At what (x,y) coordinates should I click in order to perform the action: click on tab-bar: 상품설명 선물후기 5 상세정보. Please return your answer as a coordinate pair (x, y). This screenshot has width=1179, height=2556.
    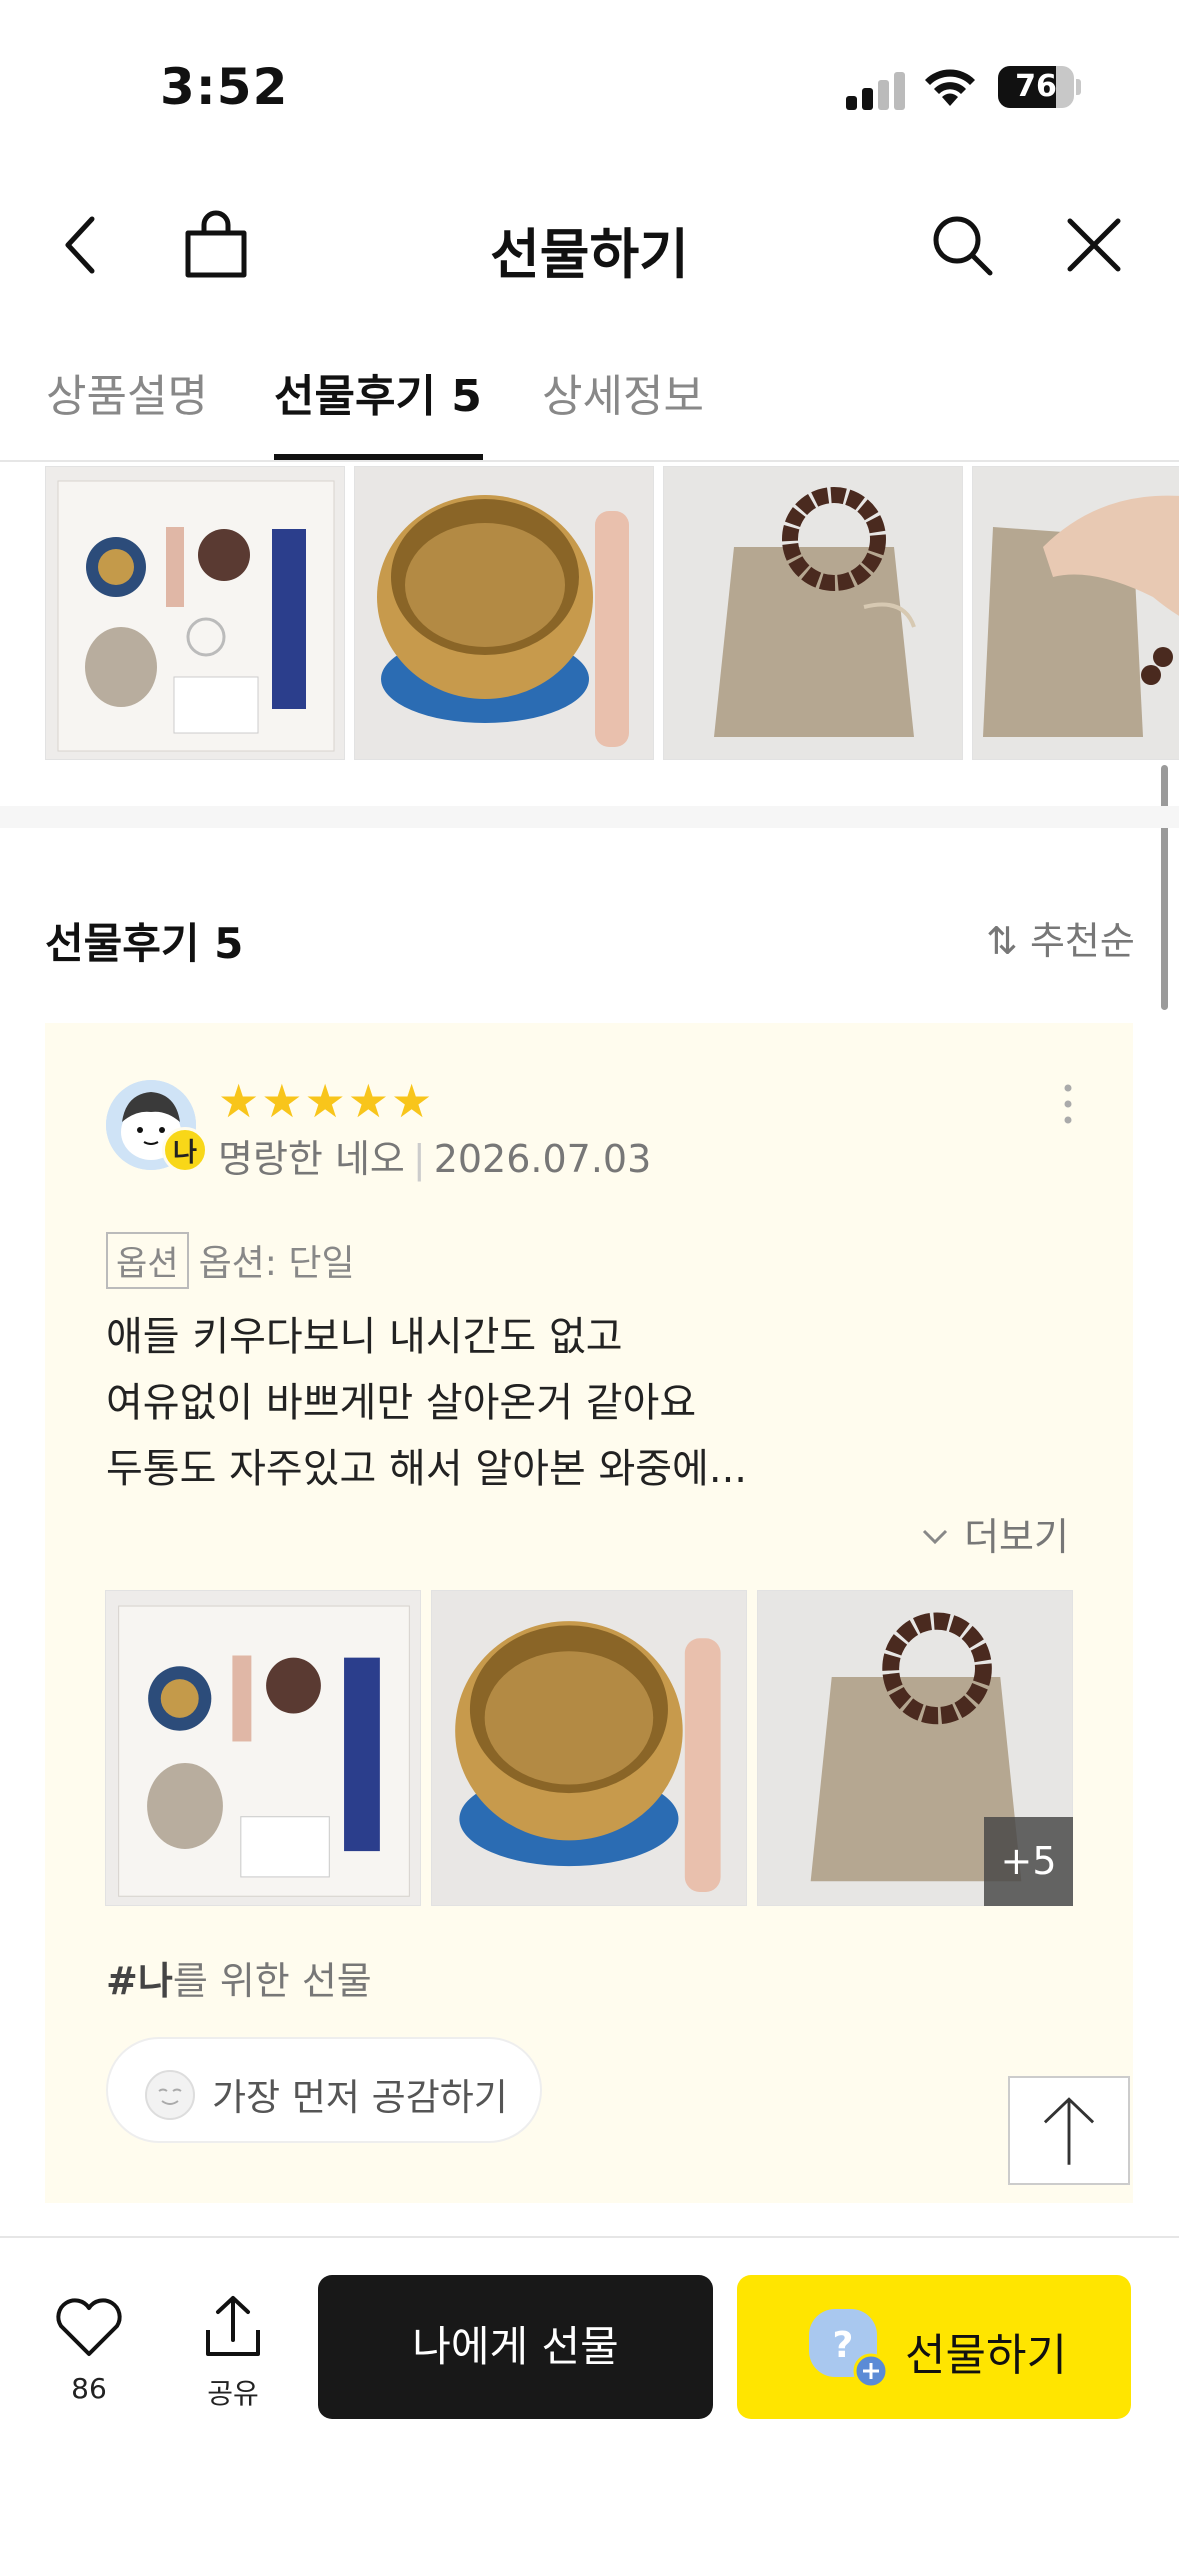
    Looking at the image, I should click on (589, 401).